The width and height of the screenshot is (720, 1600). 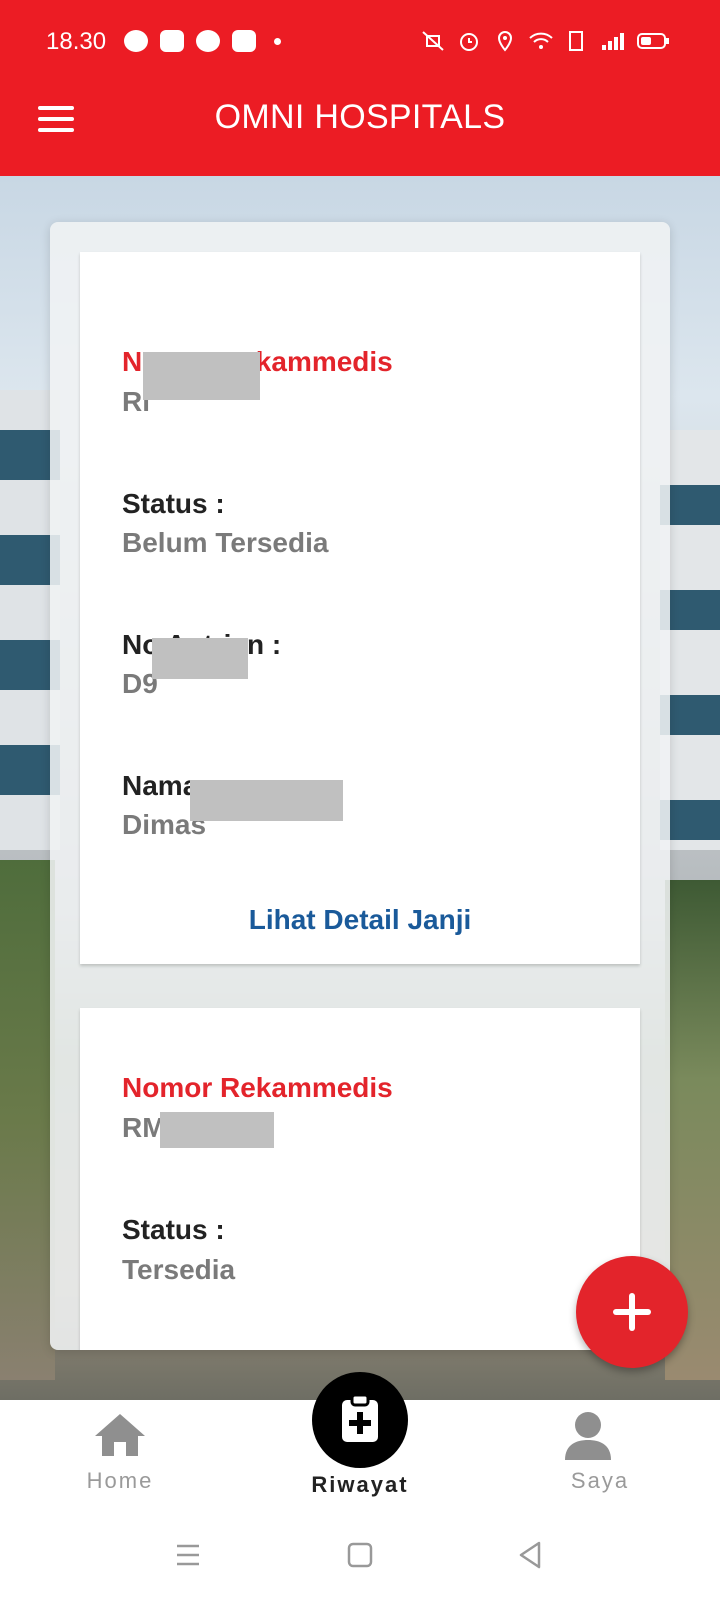 What do you see at coordinates (653, 41) in the screenshot?
I see `battery-icon` at bounding box center [653, 41].